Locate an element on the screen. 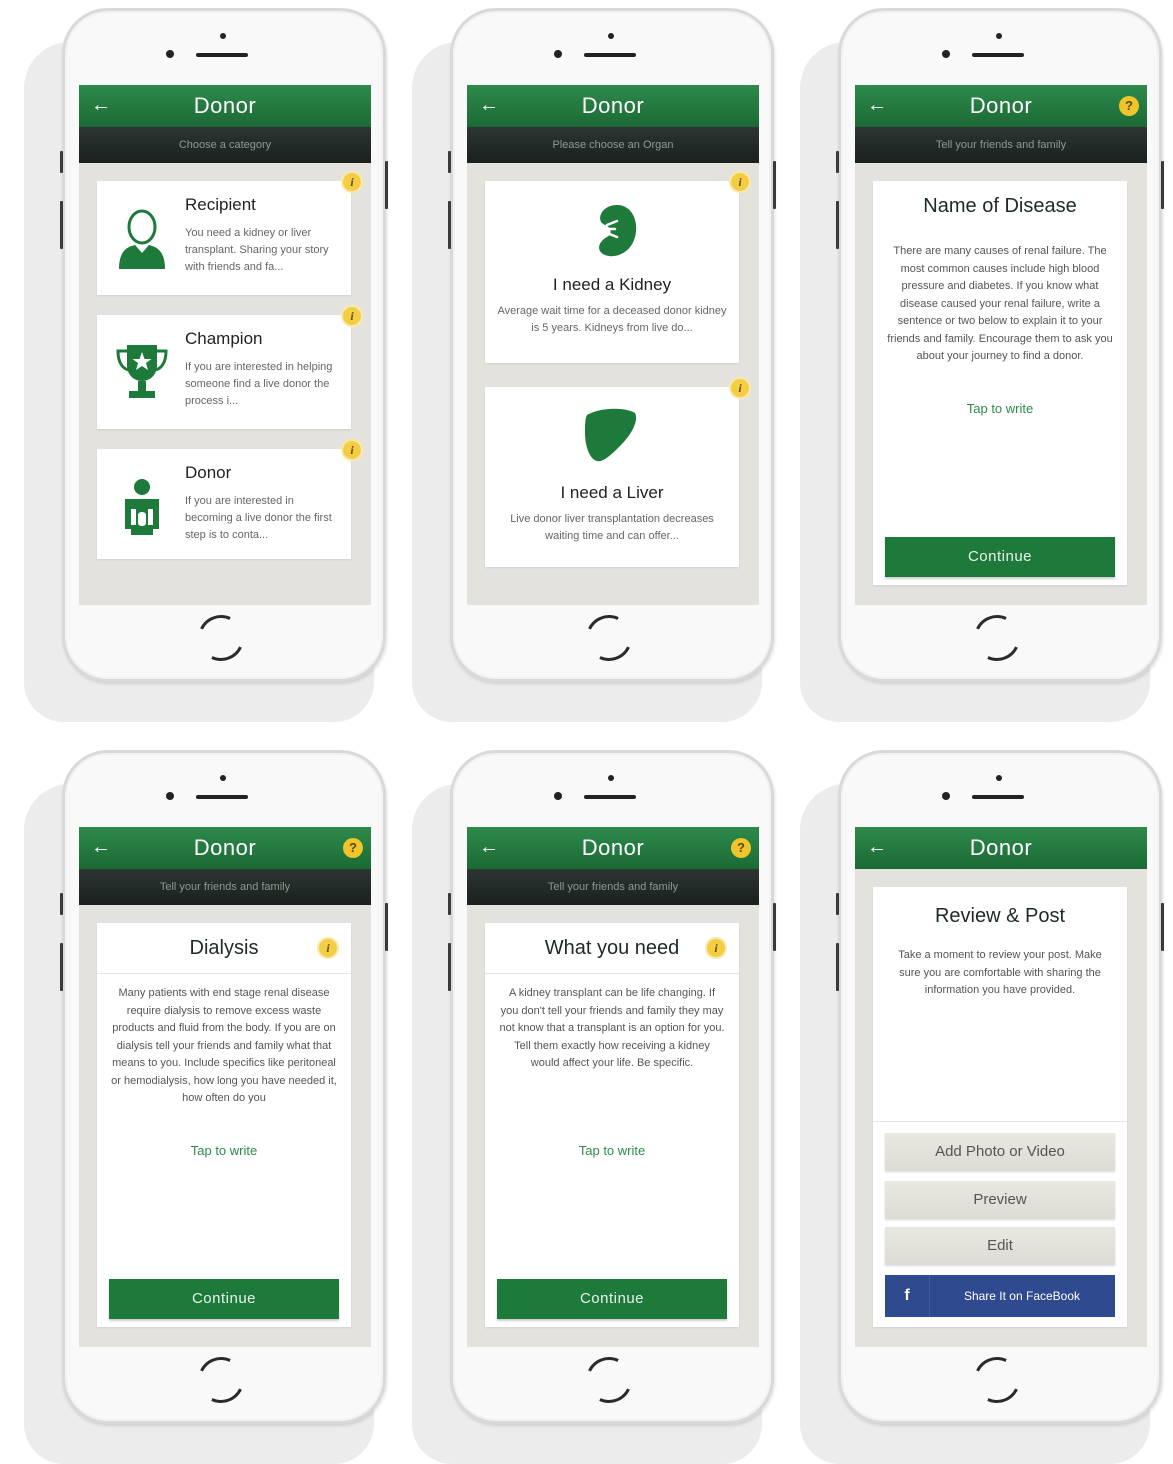  person-outline-icon is located at coordinates (142, 239).